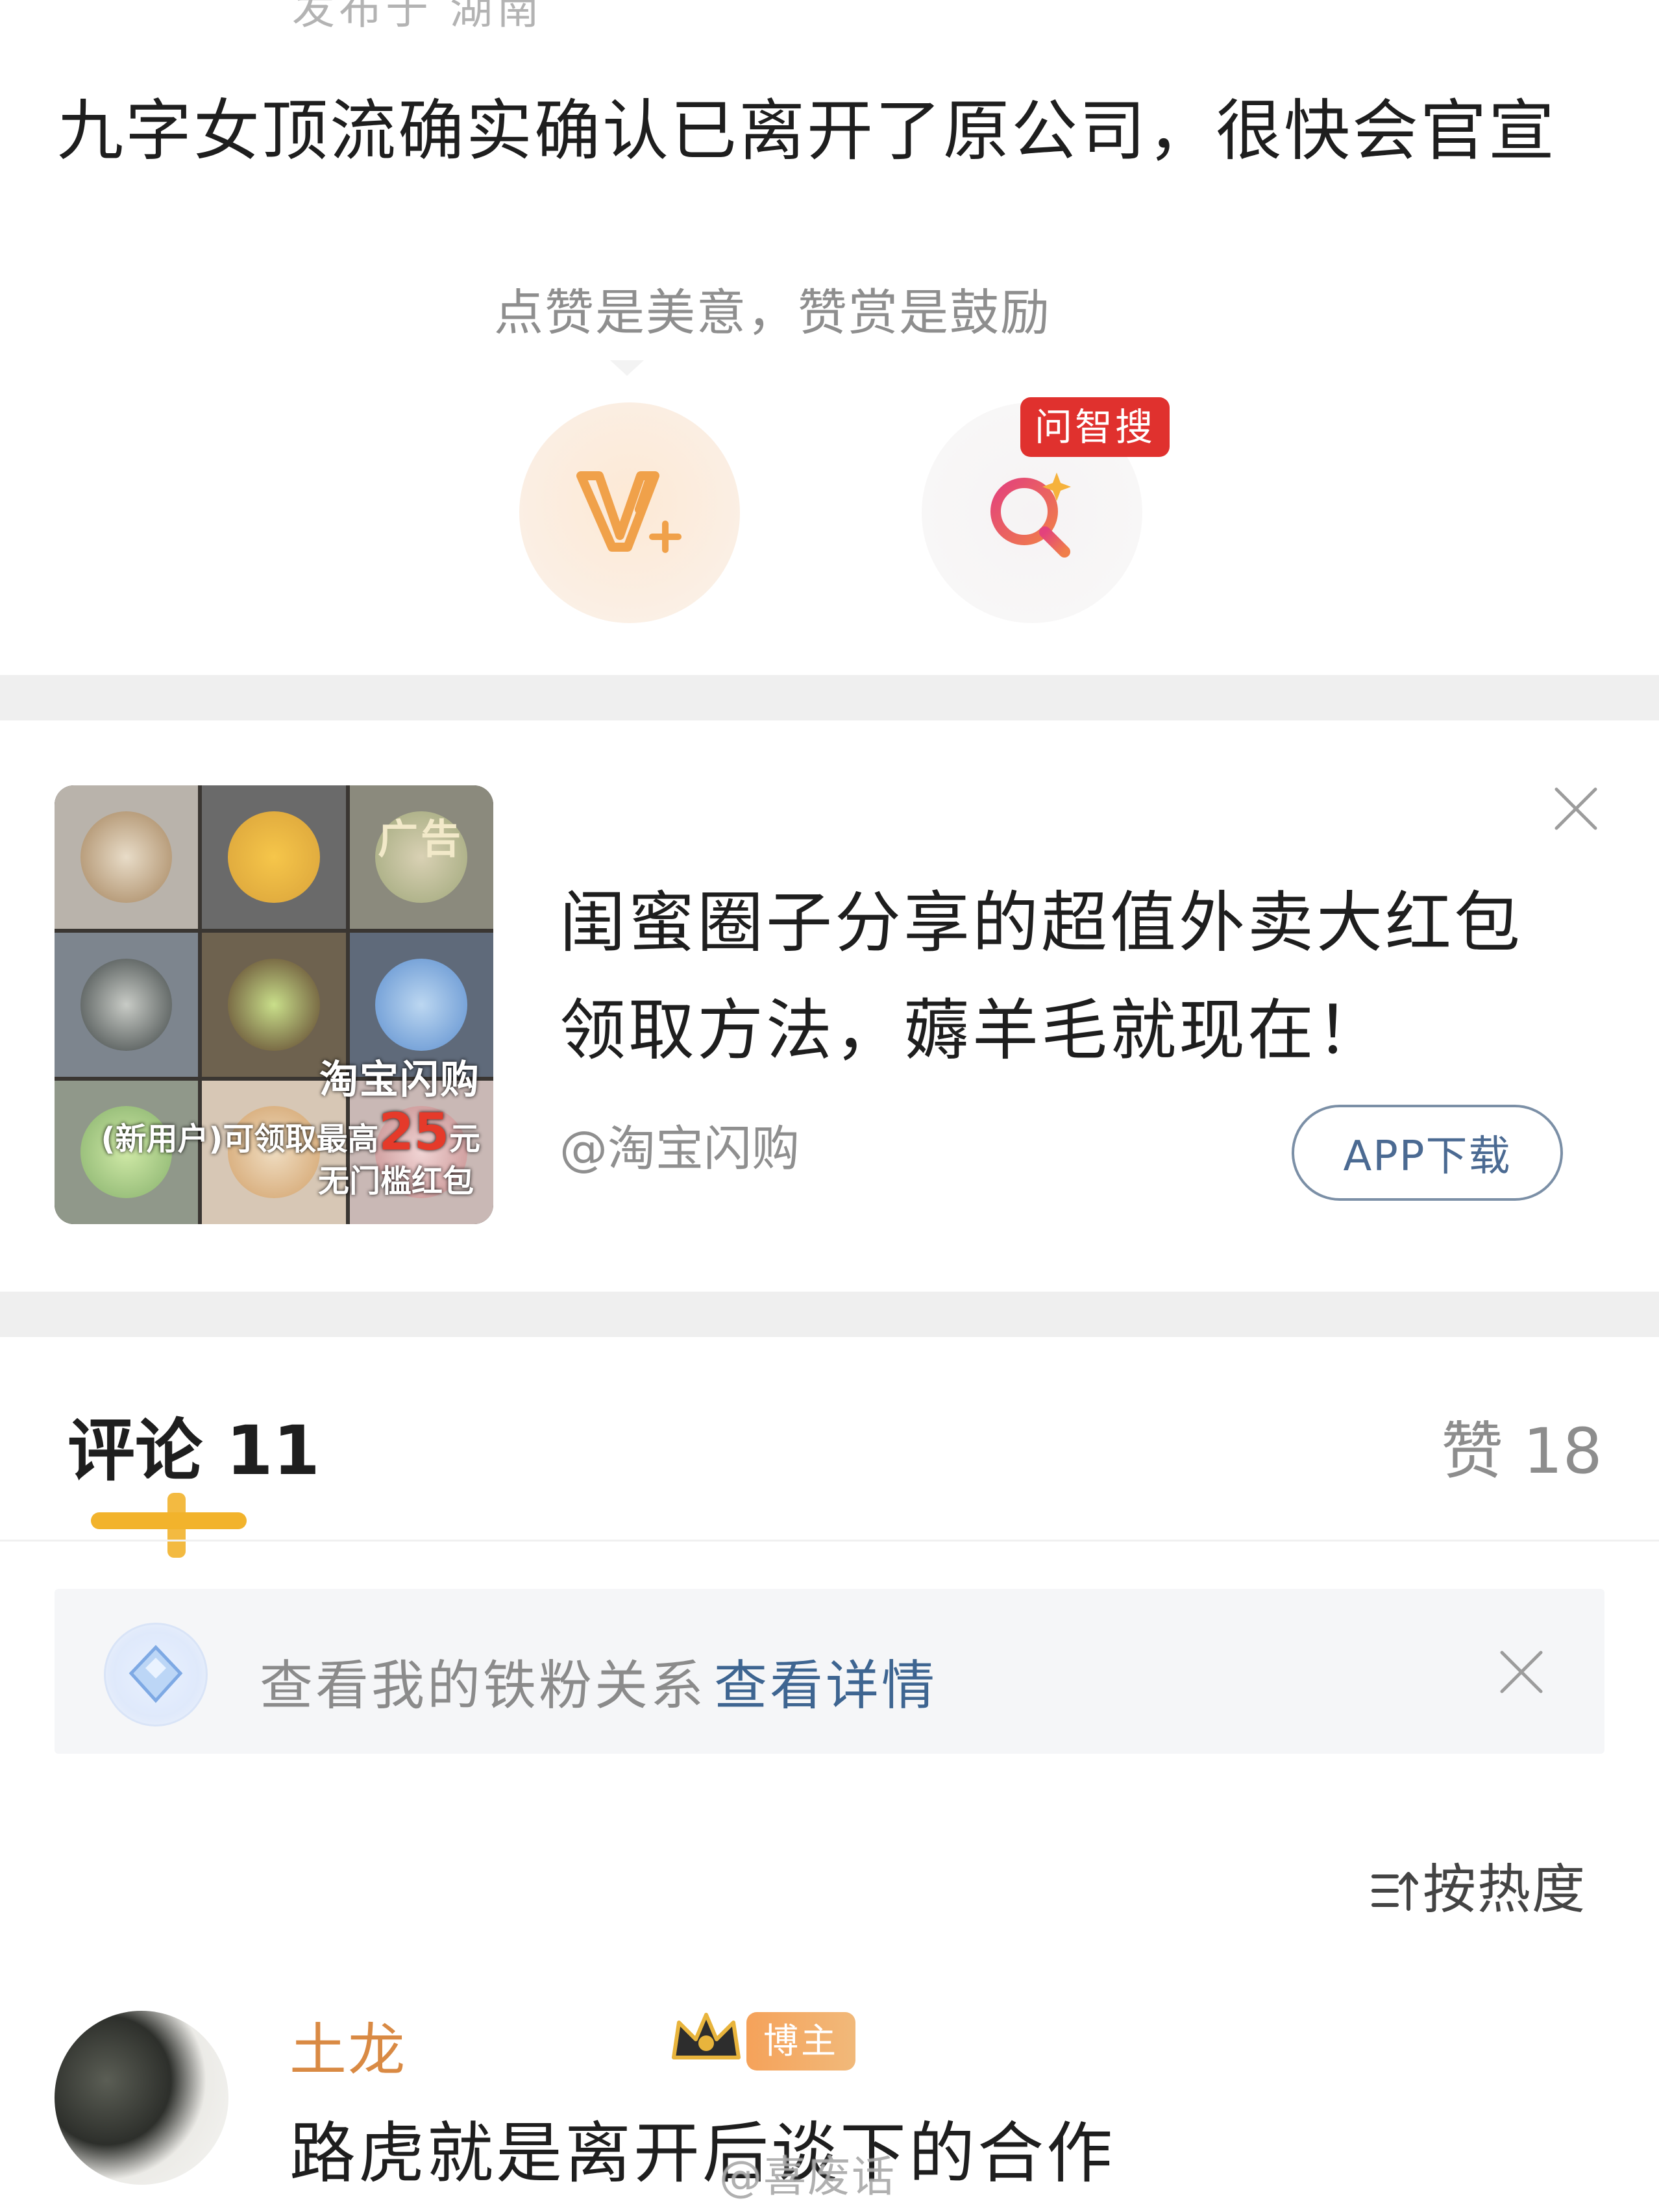 This screenshot has width=1659, height=2212. What do you see at coordinates (706, 2036) in the screenshot?
I see `crown-icon` at bounding box center [706, 2036].